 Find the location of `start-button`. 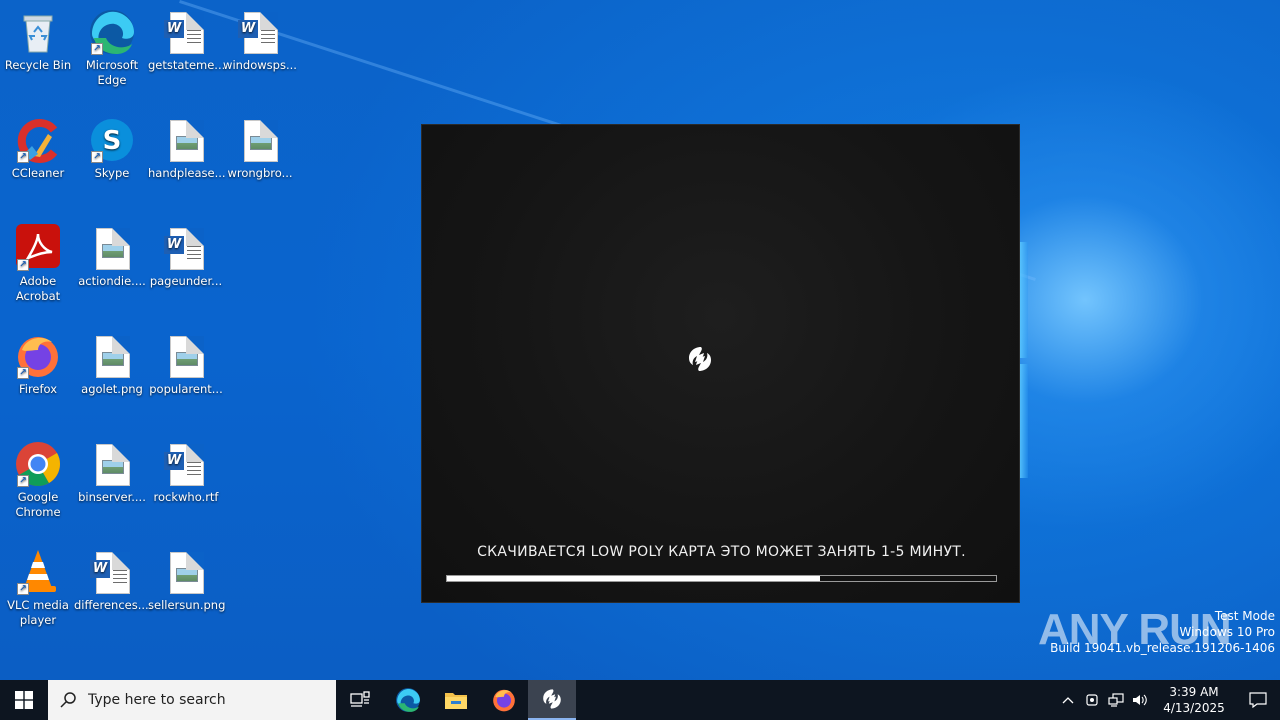

start-button is located at coordinates (24, 700).